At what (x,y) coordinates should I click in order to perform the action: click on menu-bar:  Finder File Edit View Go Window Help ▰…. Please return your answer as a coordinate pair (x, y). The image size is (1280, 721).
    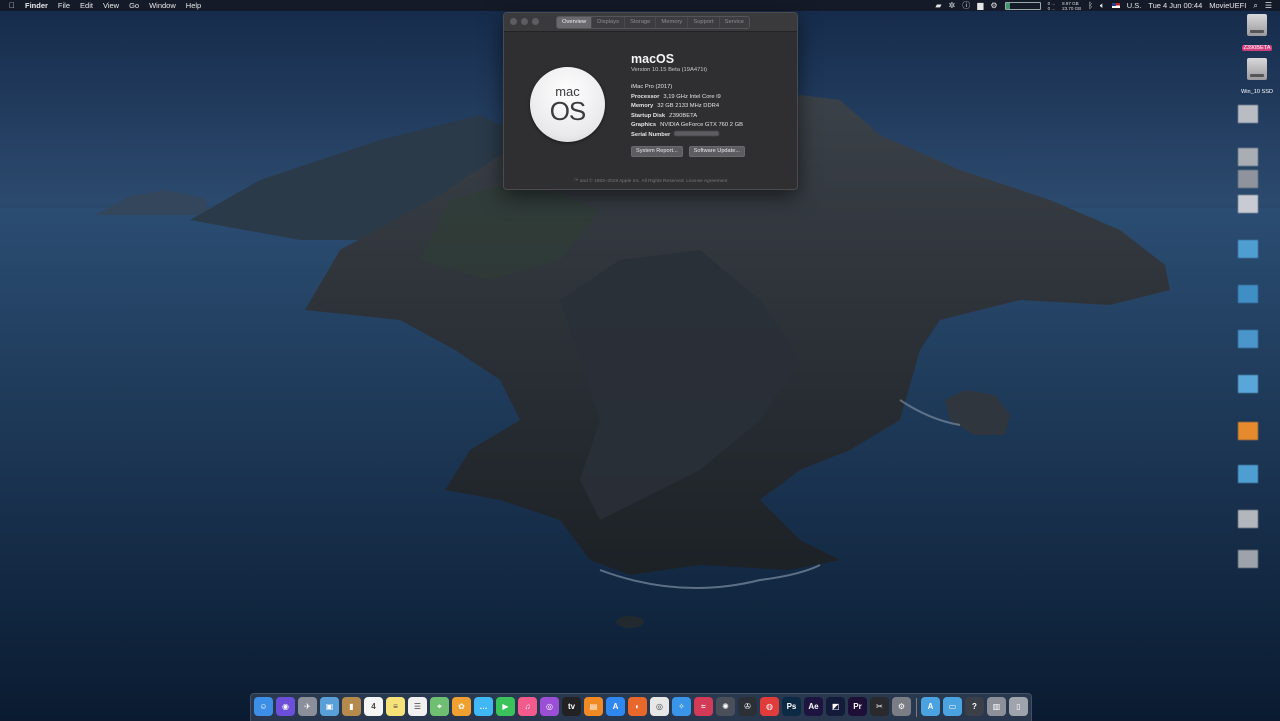
    Looking at the image, I should click on (640, 5).